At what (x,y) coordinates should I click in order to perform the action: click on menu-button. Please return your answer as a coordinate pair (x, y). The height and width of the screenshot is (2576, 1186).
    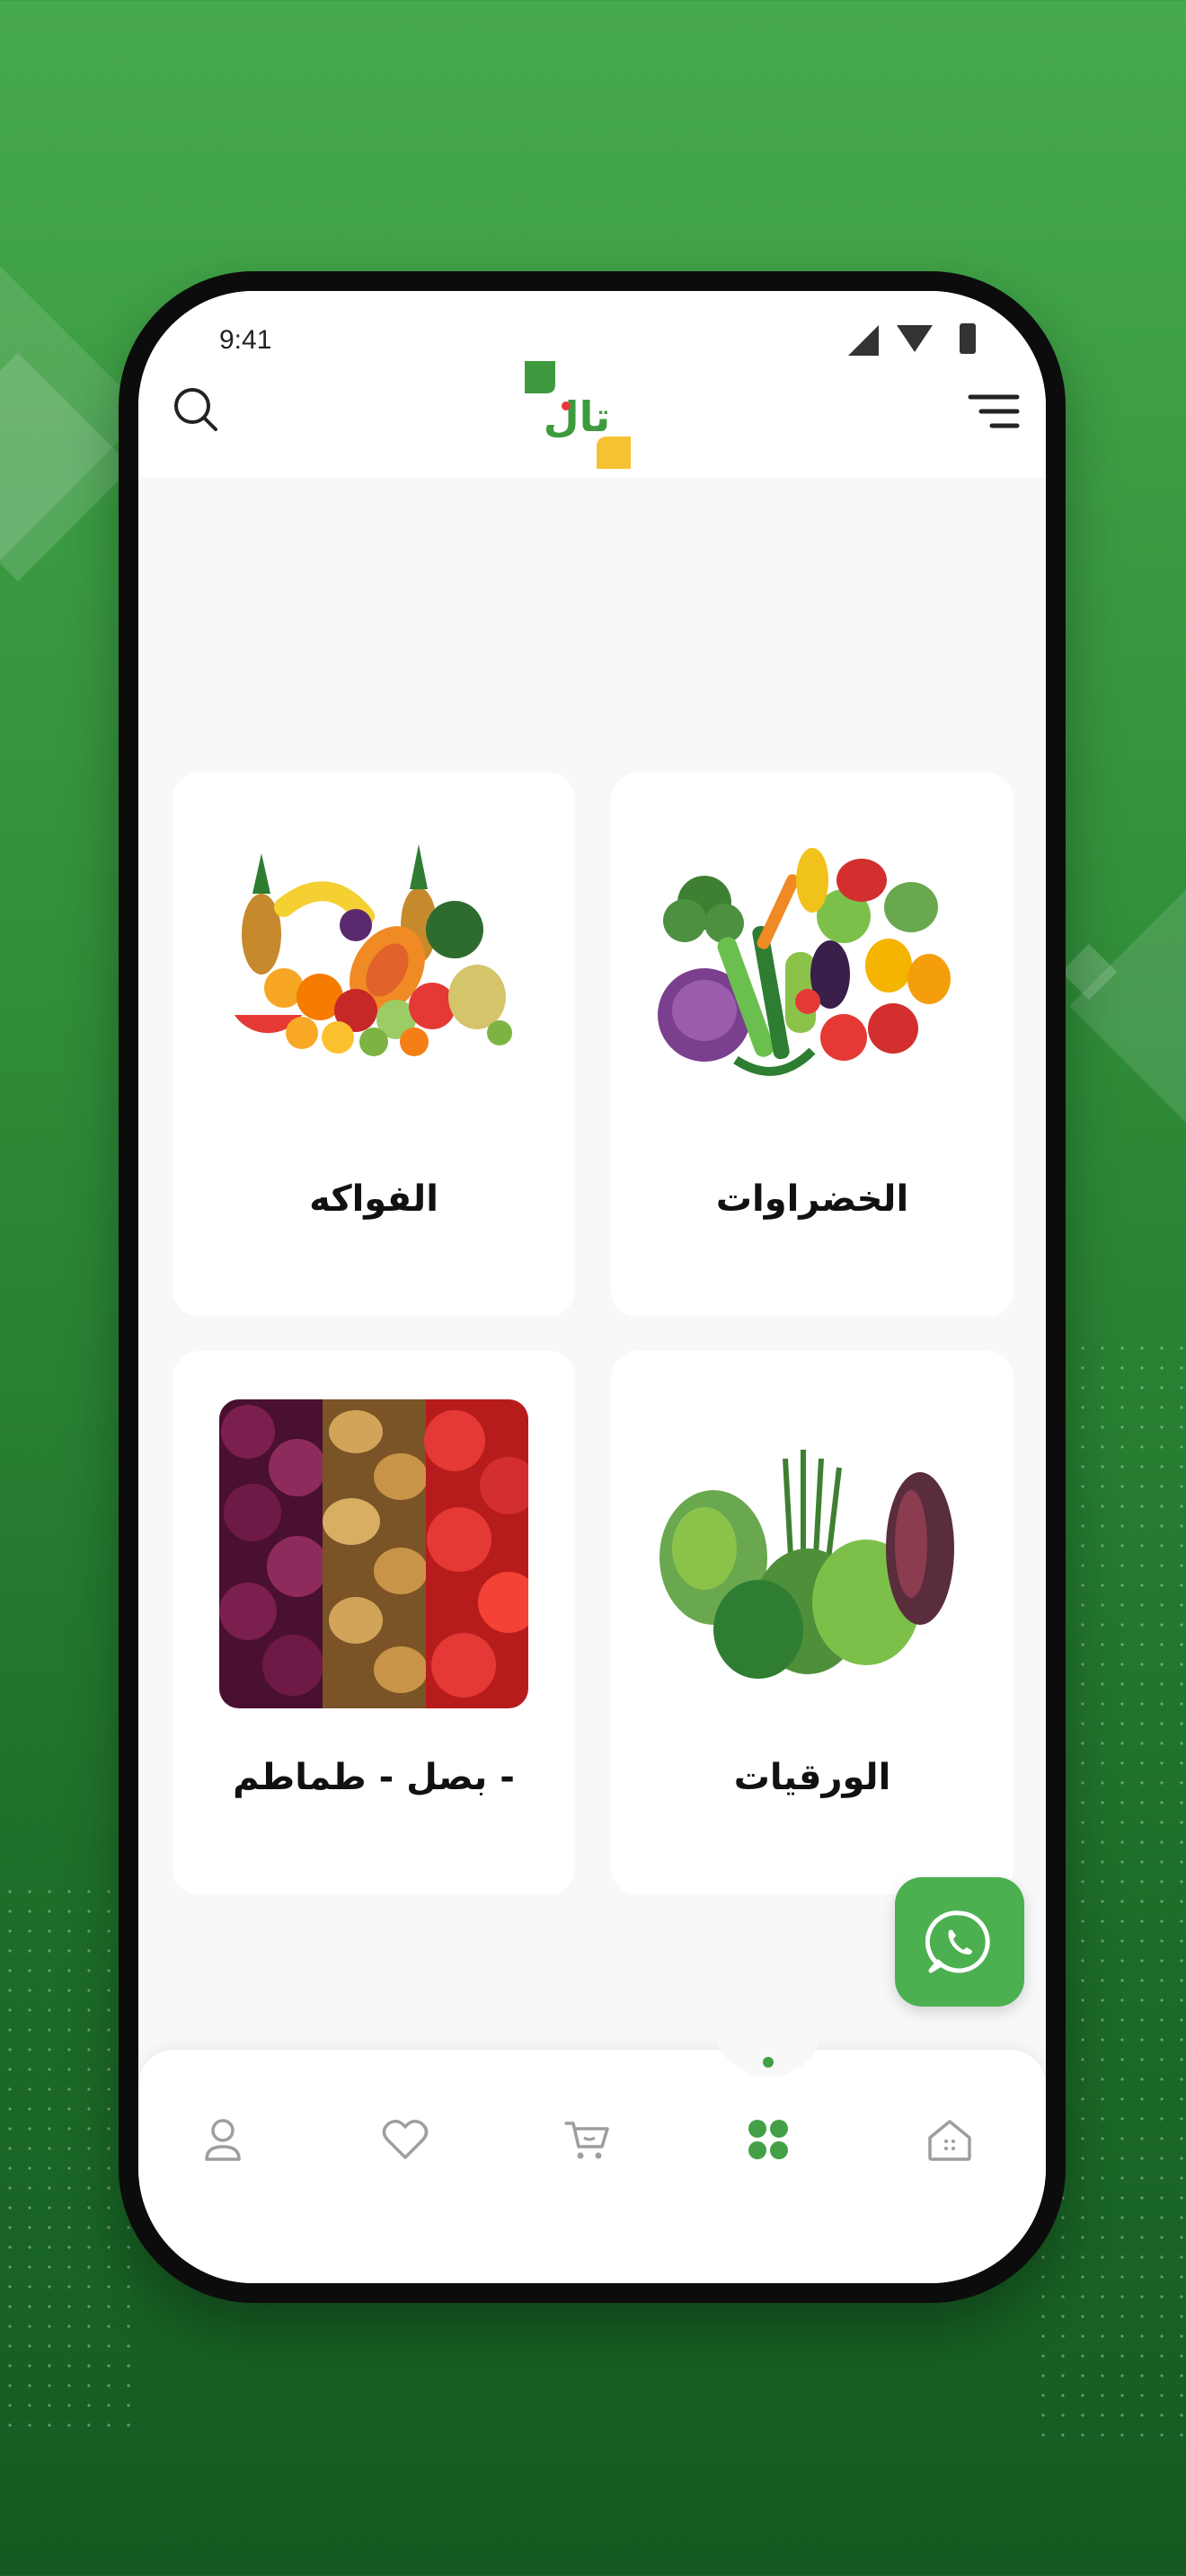
    Looking at the image, I should click on (992, 411).